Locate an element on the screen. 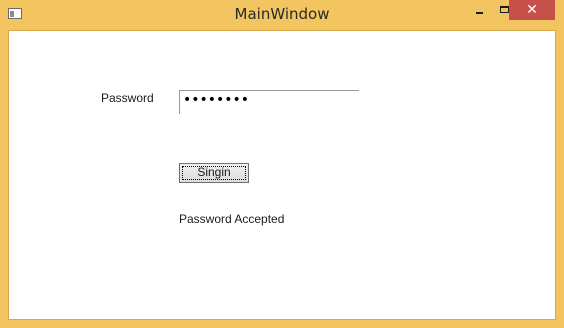 The width and height of the screenshot is (564, 328). status-message: Password Accepted is located at coordinates (232, 219).